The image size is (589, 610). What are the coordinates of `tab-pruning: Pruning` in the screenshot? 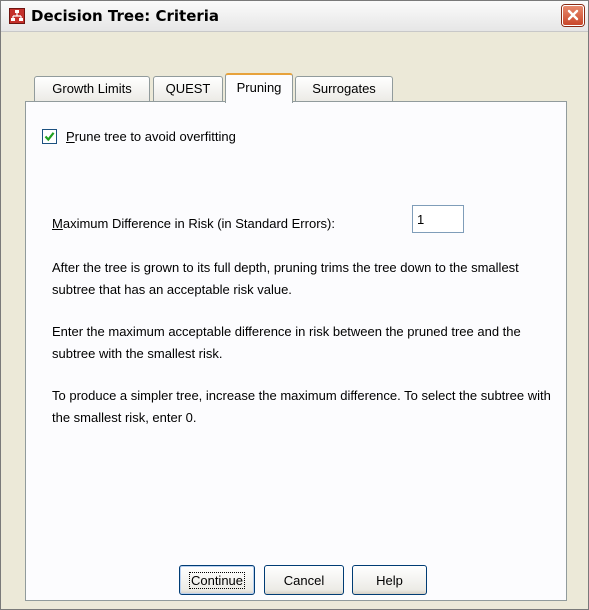 It's located at (259, 88).